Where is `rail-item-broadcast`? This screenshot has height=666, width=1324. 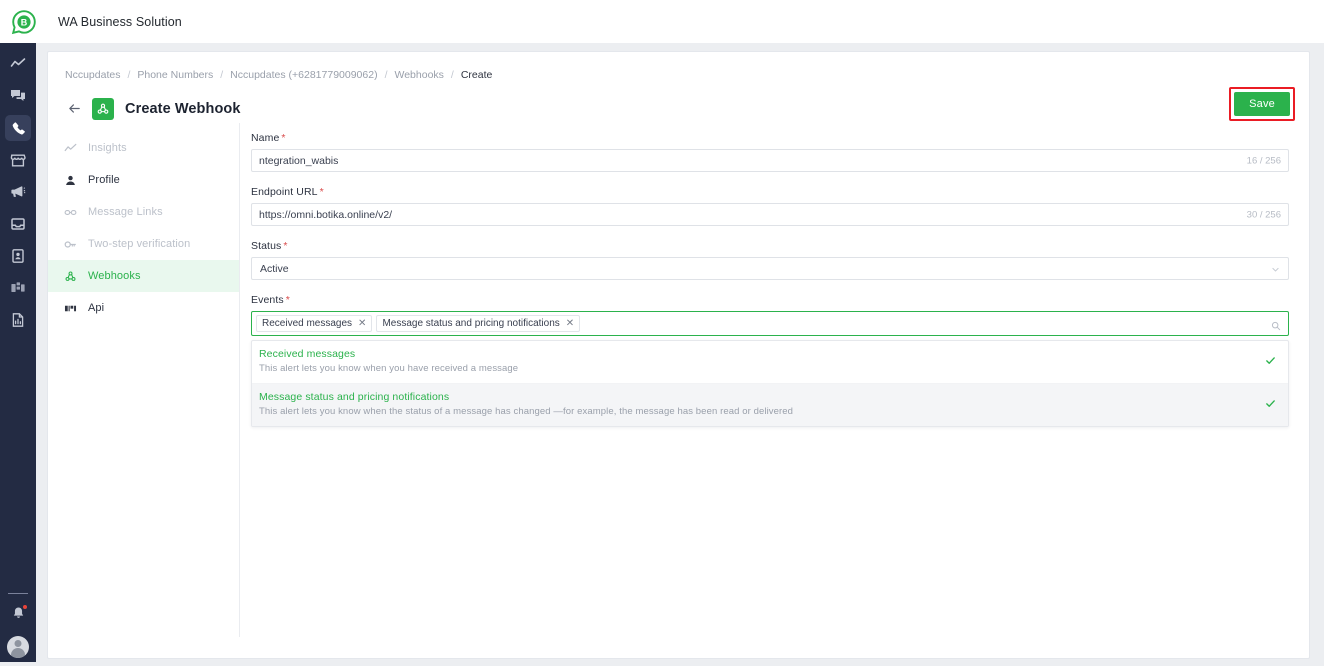 rail-item-broadcast is located at coordinates (18, 192).